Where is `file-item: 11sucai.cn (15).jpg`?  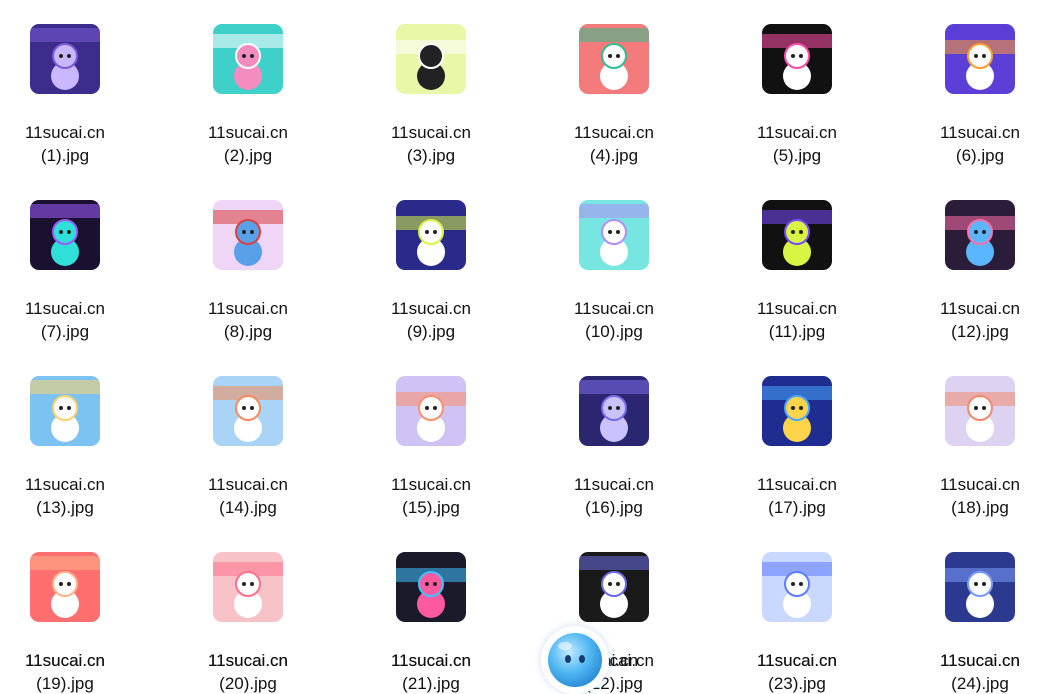
file-item: 11sucai.cn (15).jpg is located at coordinates (431, 461).